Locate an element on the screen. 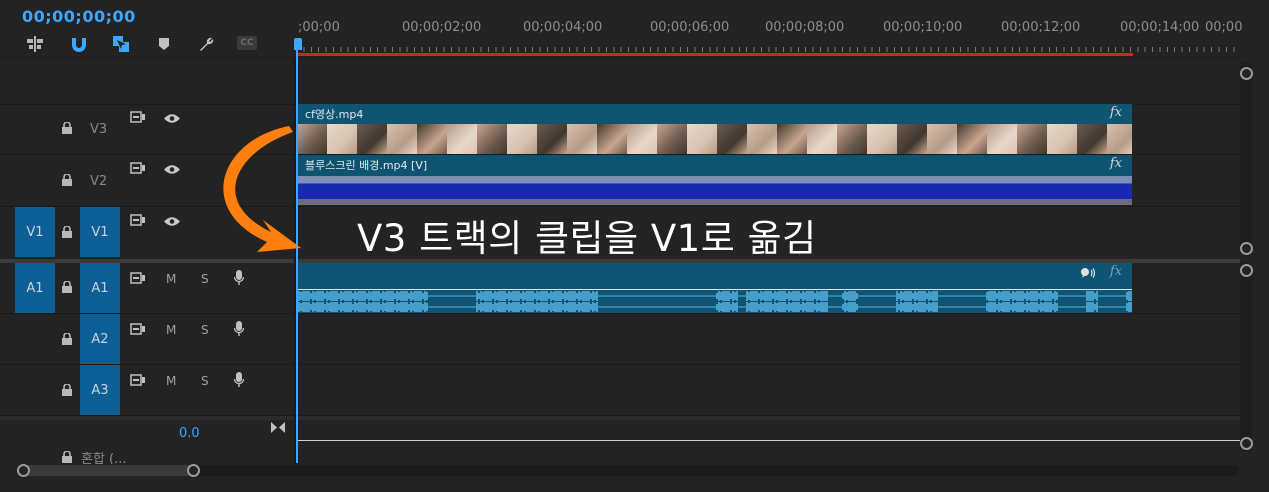 This screenshot has height=492, width=1269. voice-icon is located at coordinates (1088, 273).